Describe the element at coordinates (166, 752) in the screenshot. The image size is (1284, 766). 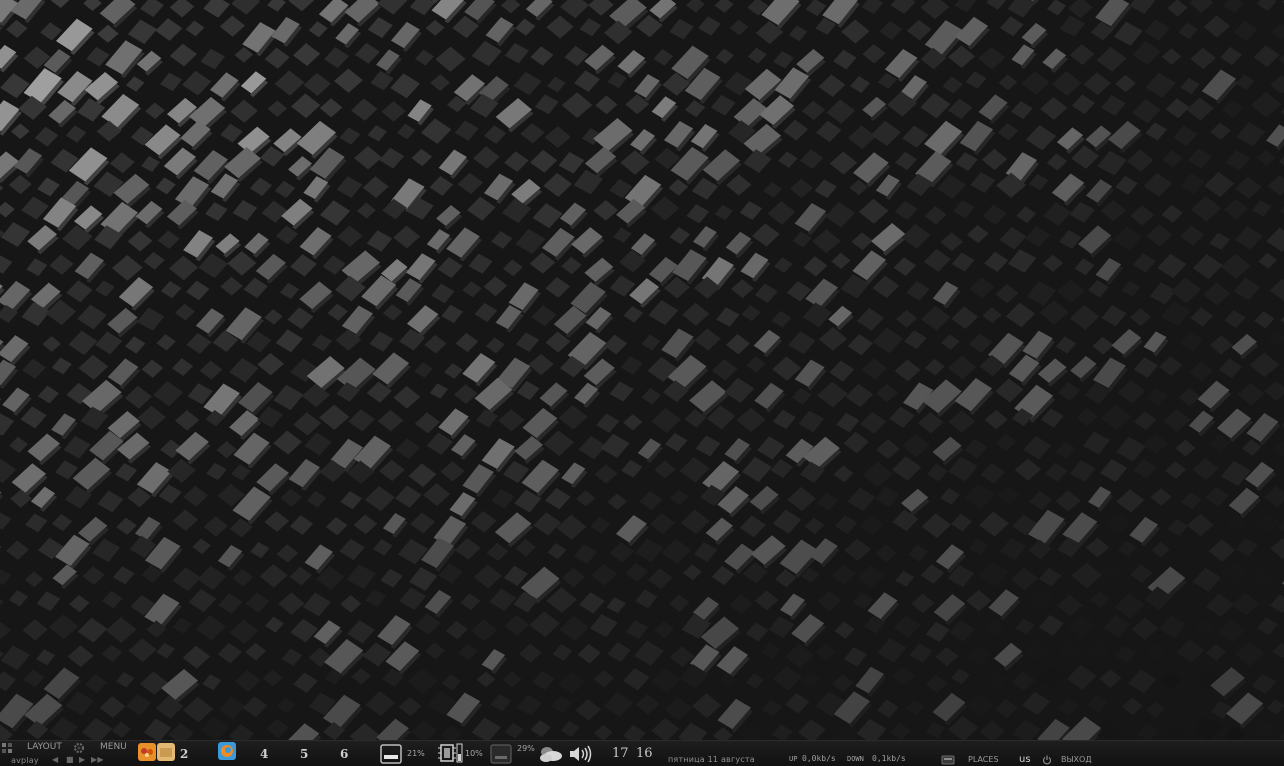
I see `folder-app-icon` at that location.